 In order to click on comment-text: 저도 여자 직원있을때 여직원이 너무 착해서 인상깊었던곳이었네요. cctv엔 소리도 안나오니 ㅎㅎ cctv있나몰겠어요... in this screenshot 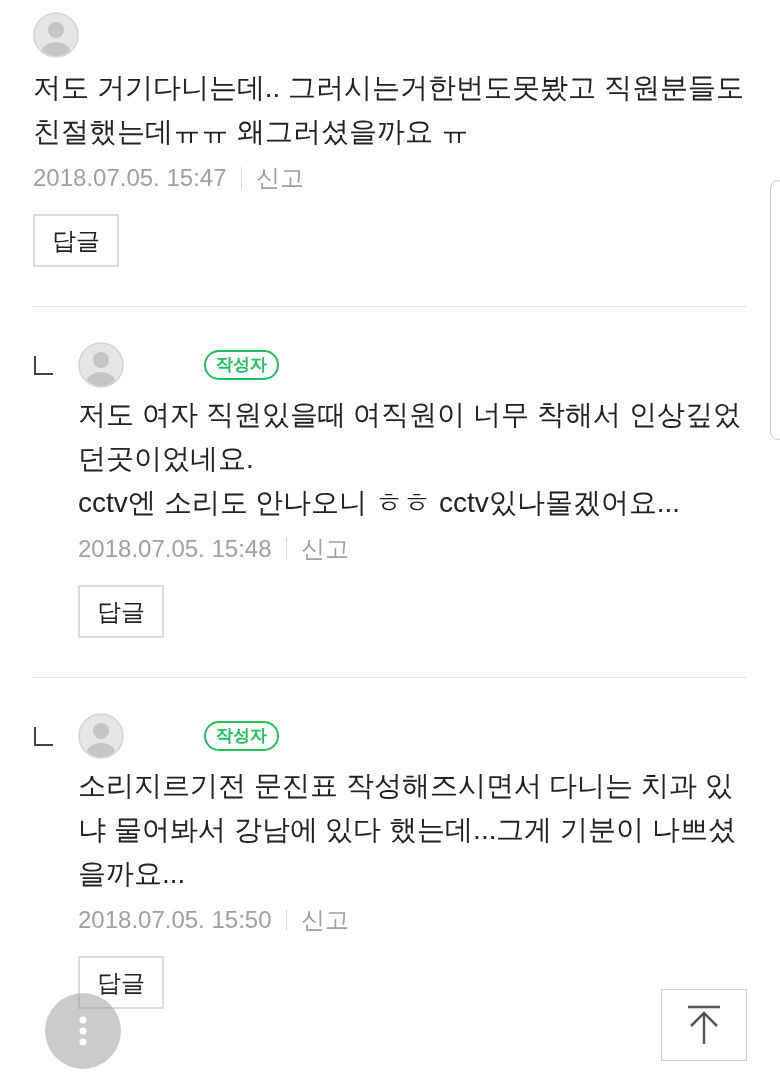, I will do `click(410, 459)`.